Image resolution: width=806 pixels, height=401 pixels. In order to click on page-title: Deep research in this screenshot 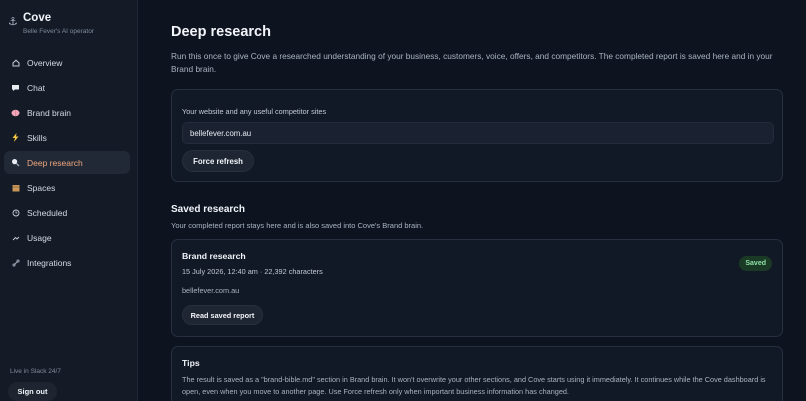, I will do `click(221, 32)`.